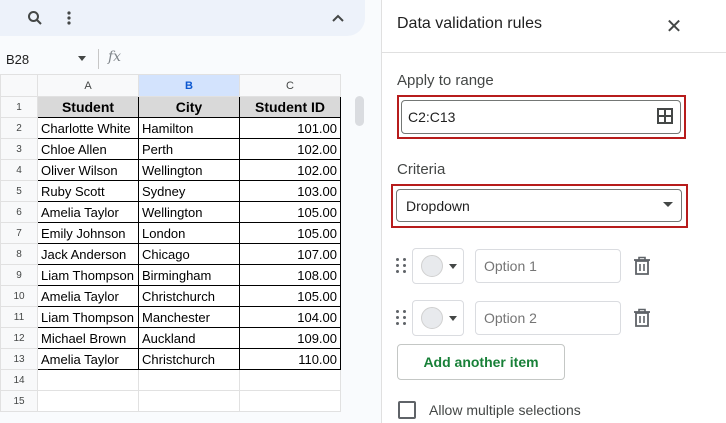 The image size is (726, 423). Describe the element at coordinates (115, 57) in the screenshot. I see `fx-icon: fx` at that location.